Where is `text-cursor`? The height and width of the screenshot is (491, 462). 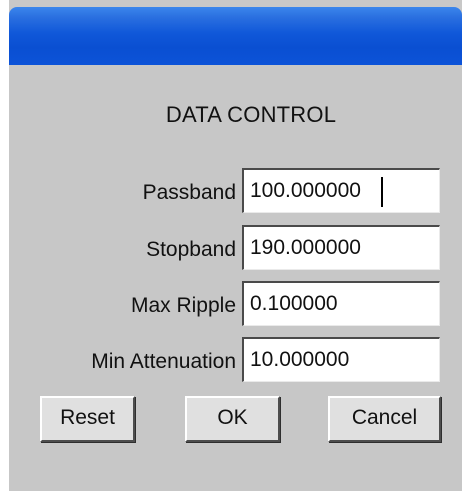
text-cursor is located at coordinates (382, 192).